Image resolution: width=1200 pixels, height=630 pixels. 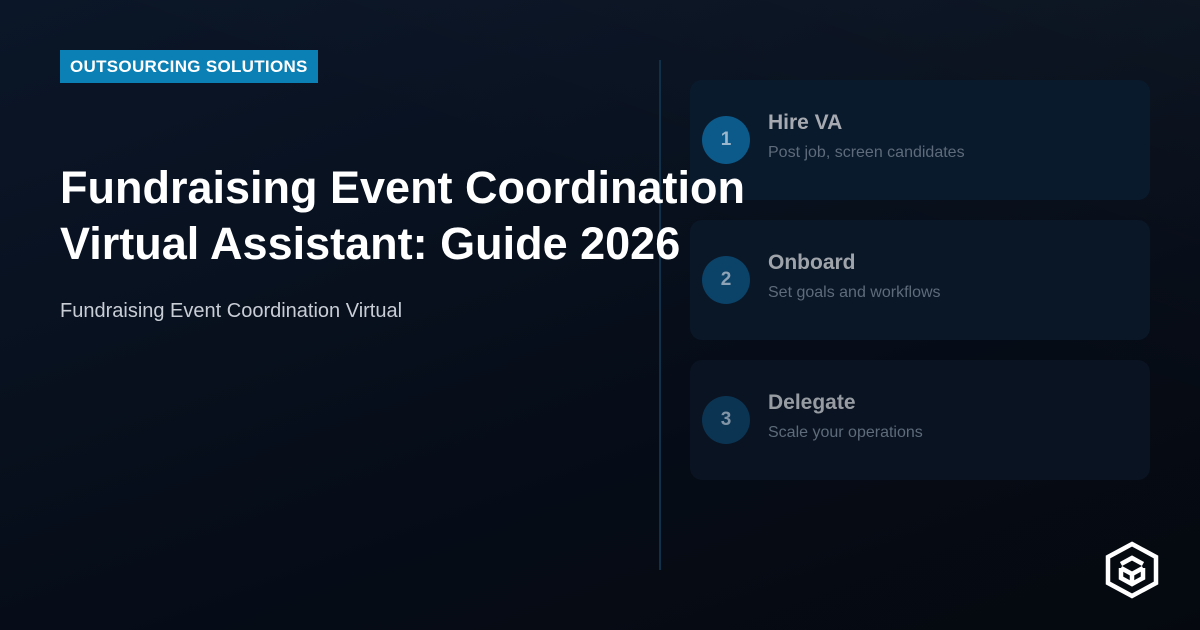 What do you see at coordinates (402, 187) in the screenshot?
I see `page-title-line-1: Fundraising Event Coordination` at bounding box center [402, 187].